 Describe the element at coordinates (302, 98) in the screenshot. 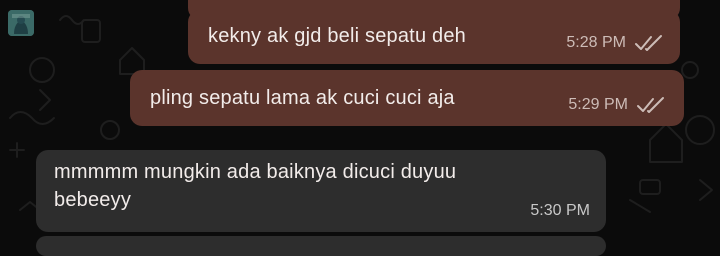

I see `message-text: pling sepatu lama ak cuci cuci aja` at that location.